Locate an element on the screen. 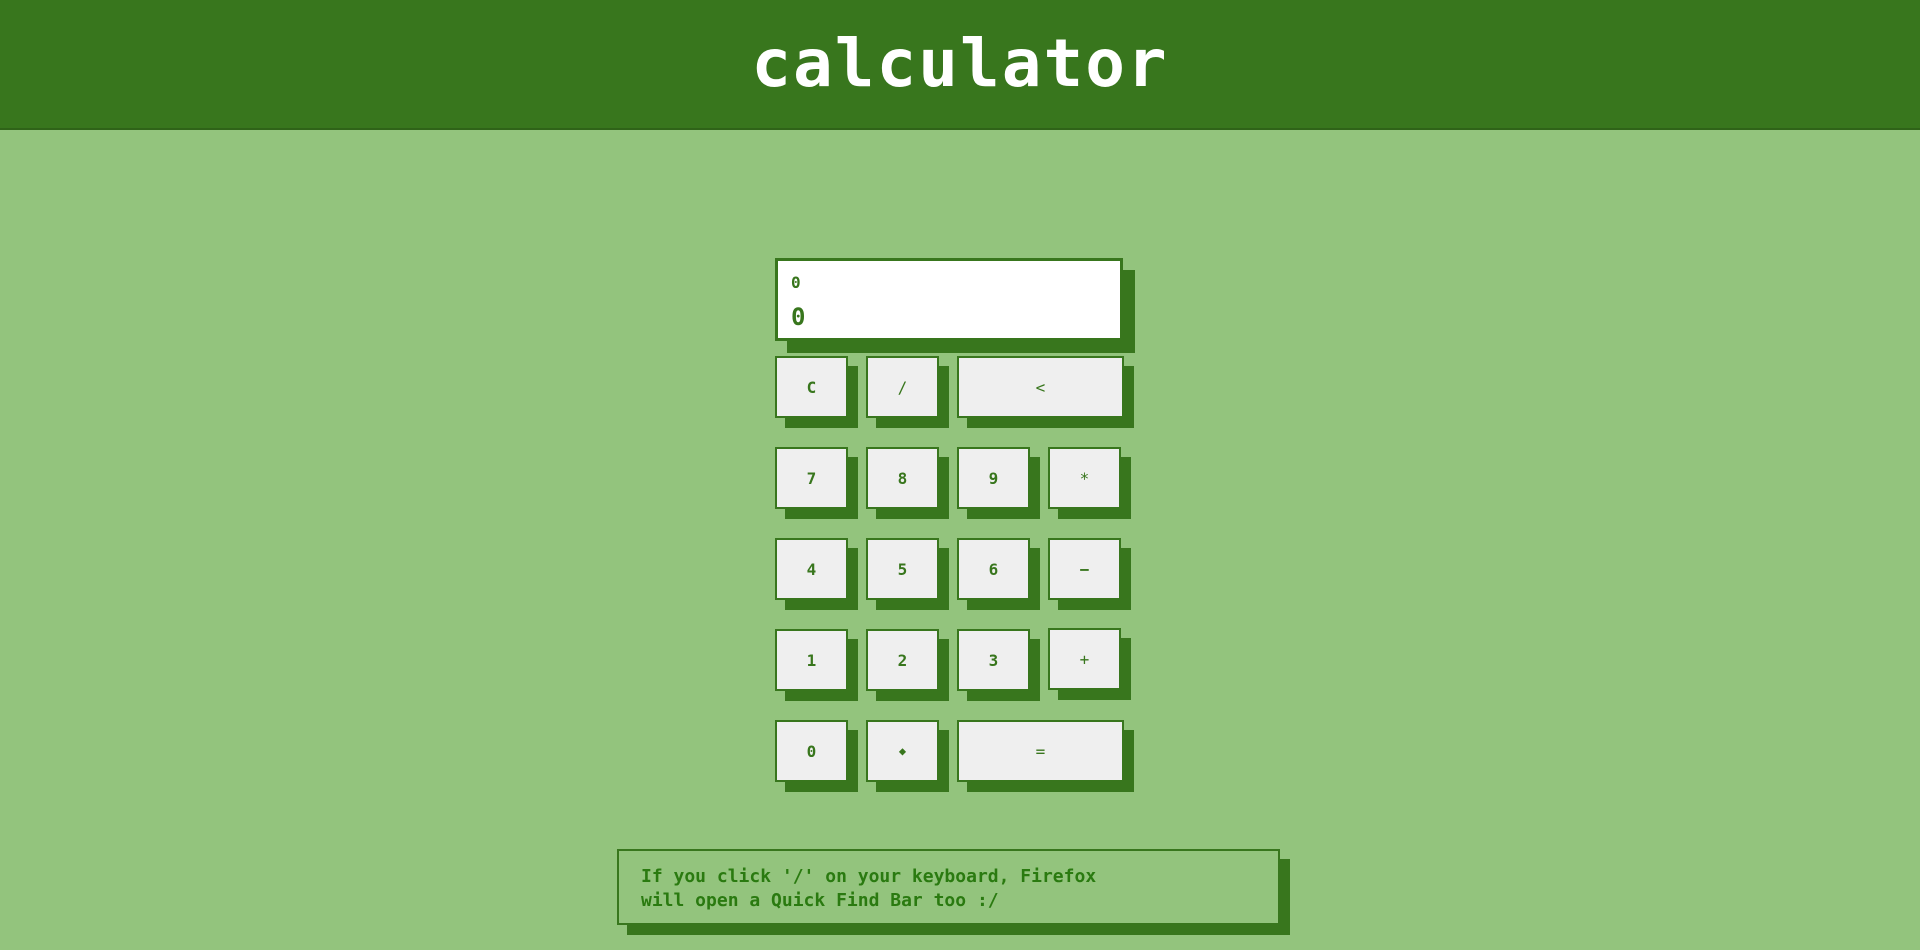  equals-button: = is located at coordinates (1040, 751).